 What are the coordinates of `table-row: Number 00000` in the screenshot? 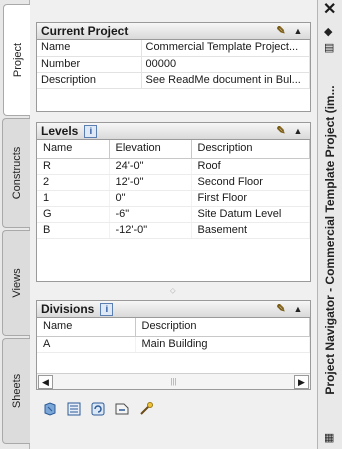 It's located at (173, 64).